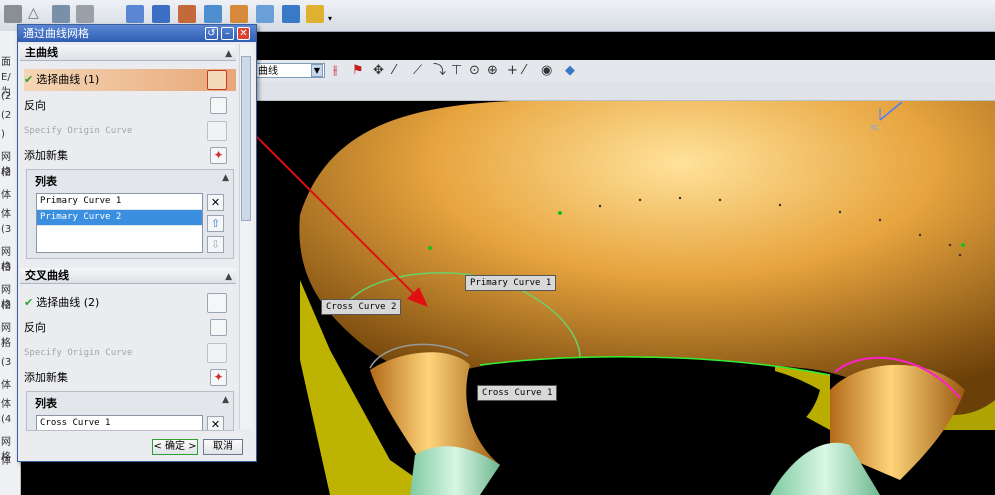 The height and width of the screenshot is (495, 995). I want to click on axis-label: YC, so click(874, 128).